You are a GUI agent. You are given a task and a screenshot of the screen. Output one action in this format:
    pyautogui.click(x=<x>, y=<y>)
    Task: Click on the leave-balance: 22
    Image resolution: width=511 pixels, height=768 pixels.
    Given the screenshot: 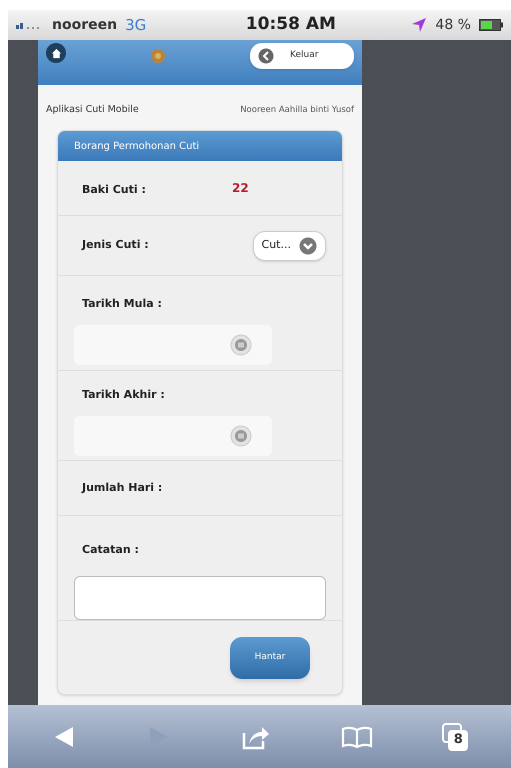 What is the action you would take?
    pyautogui.click(x=240, y=188)
    